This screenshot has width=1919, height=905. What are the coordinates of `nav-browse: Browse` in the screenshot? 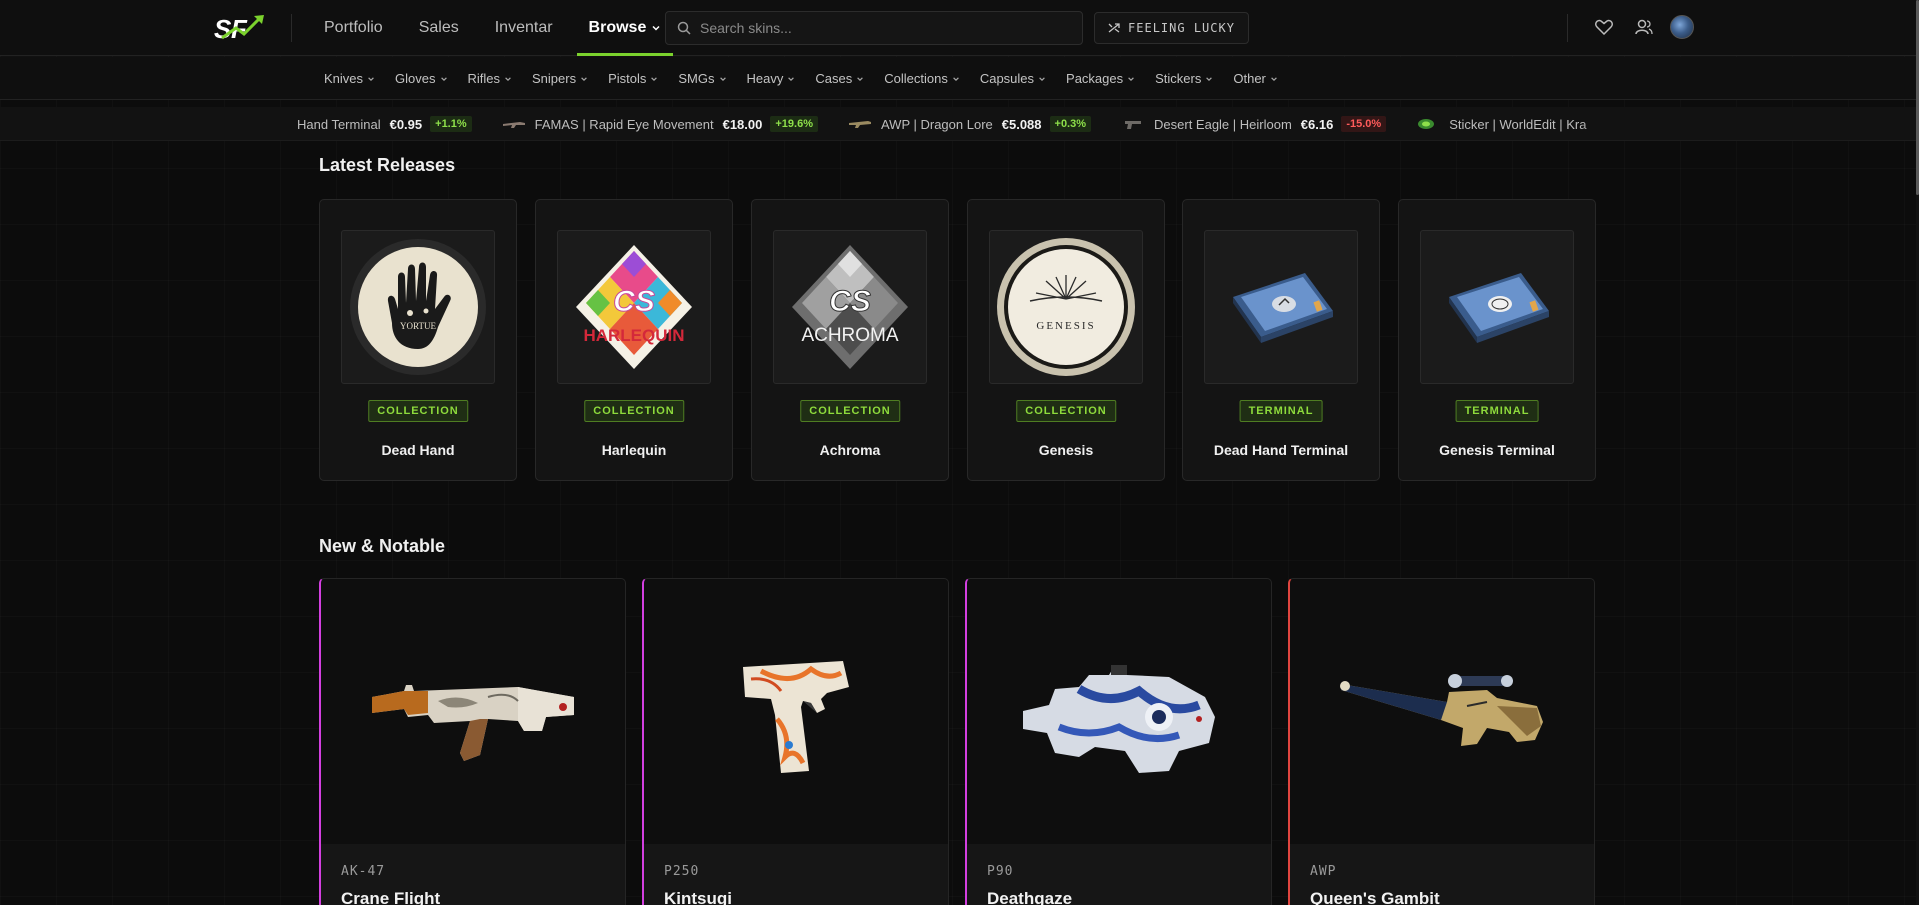 It's located at (625, 28).